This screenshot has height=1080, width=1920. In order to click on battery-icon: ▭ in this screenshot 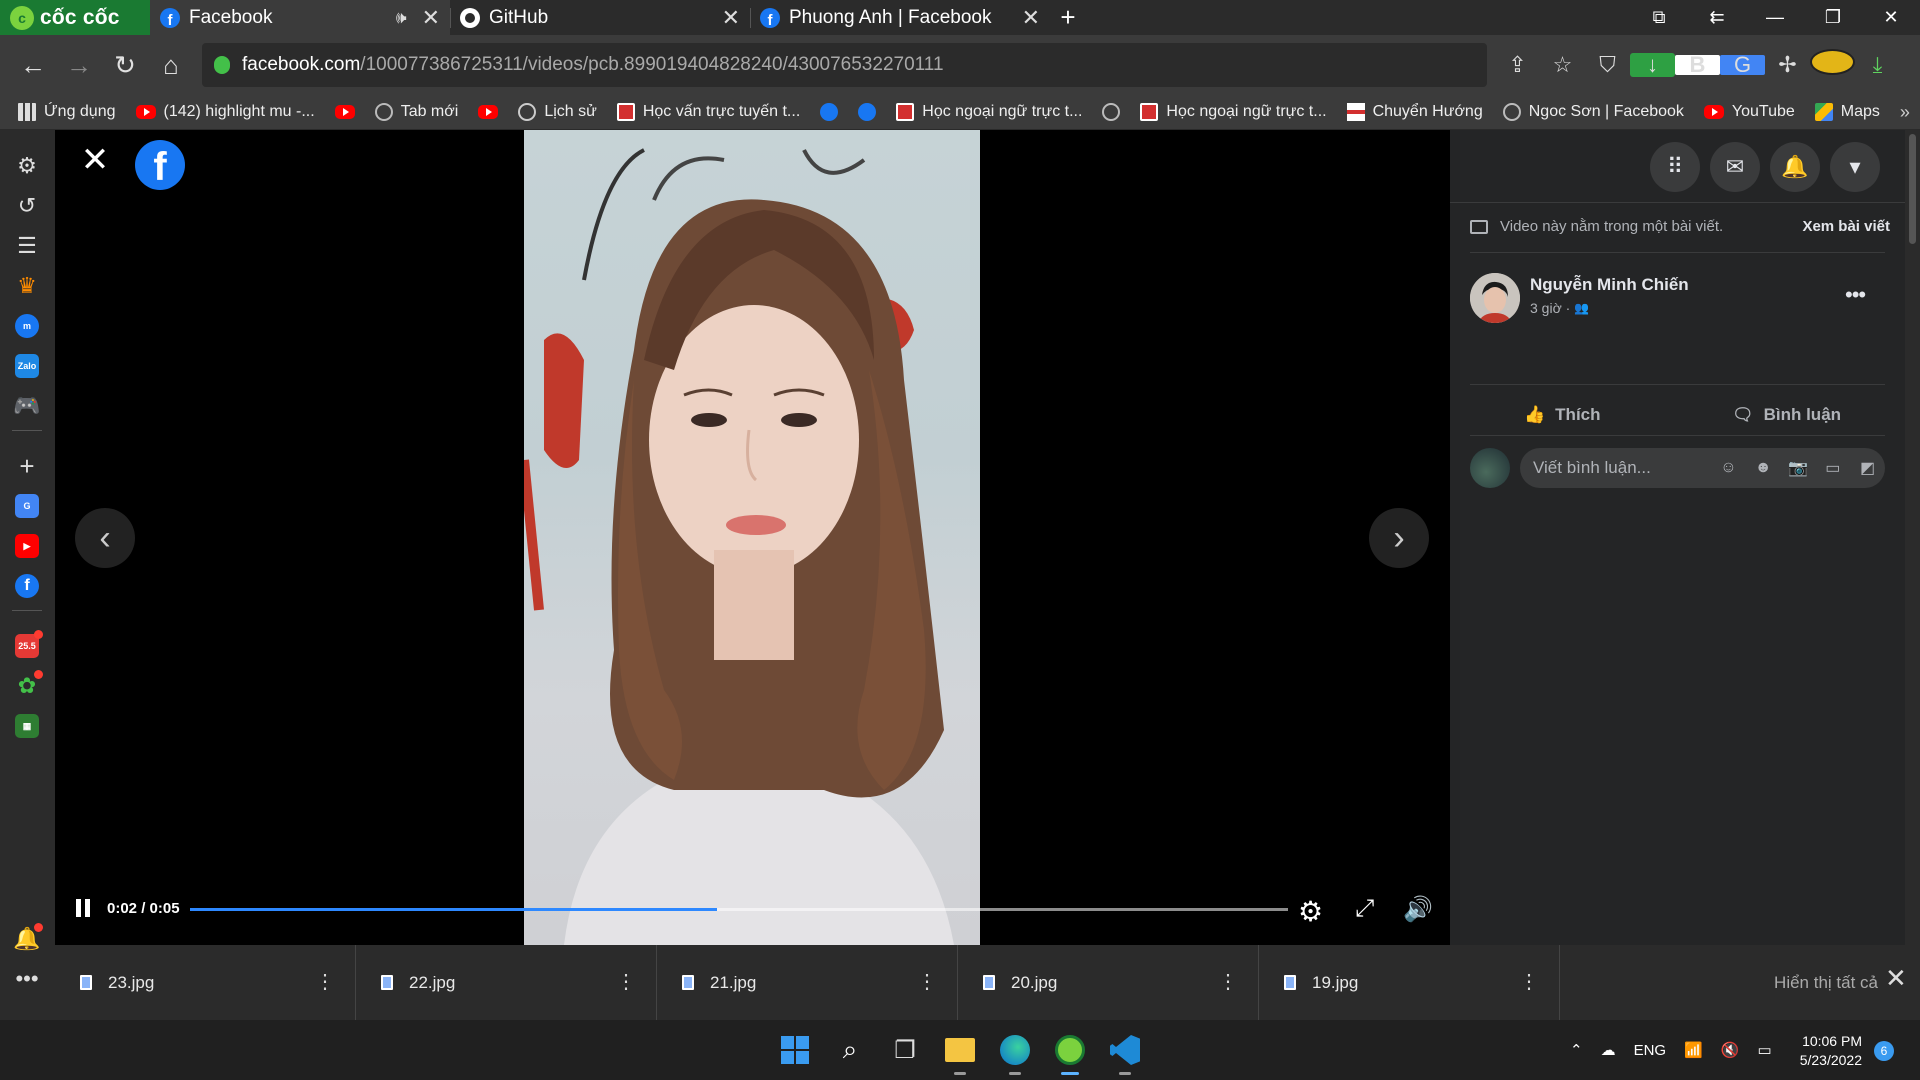, I will do `click(1764, 1050)`.